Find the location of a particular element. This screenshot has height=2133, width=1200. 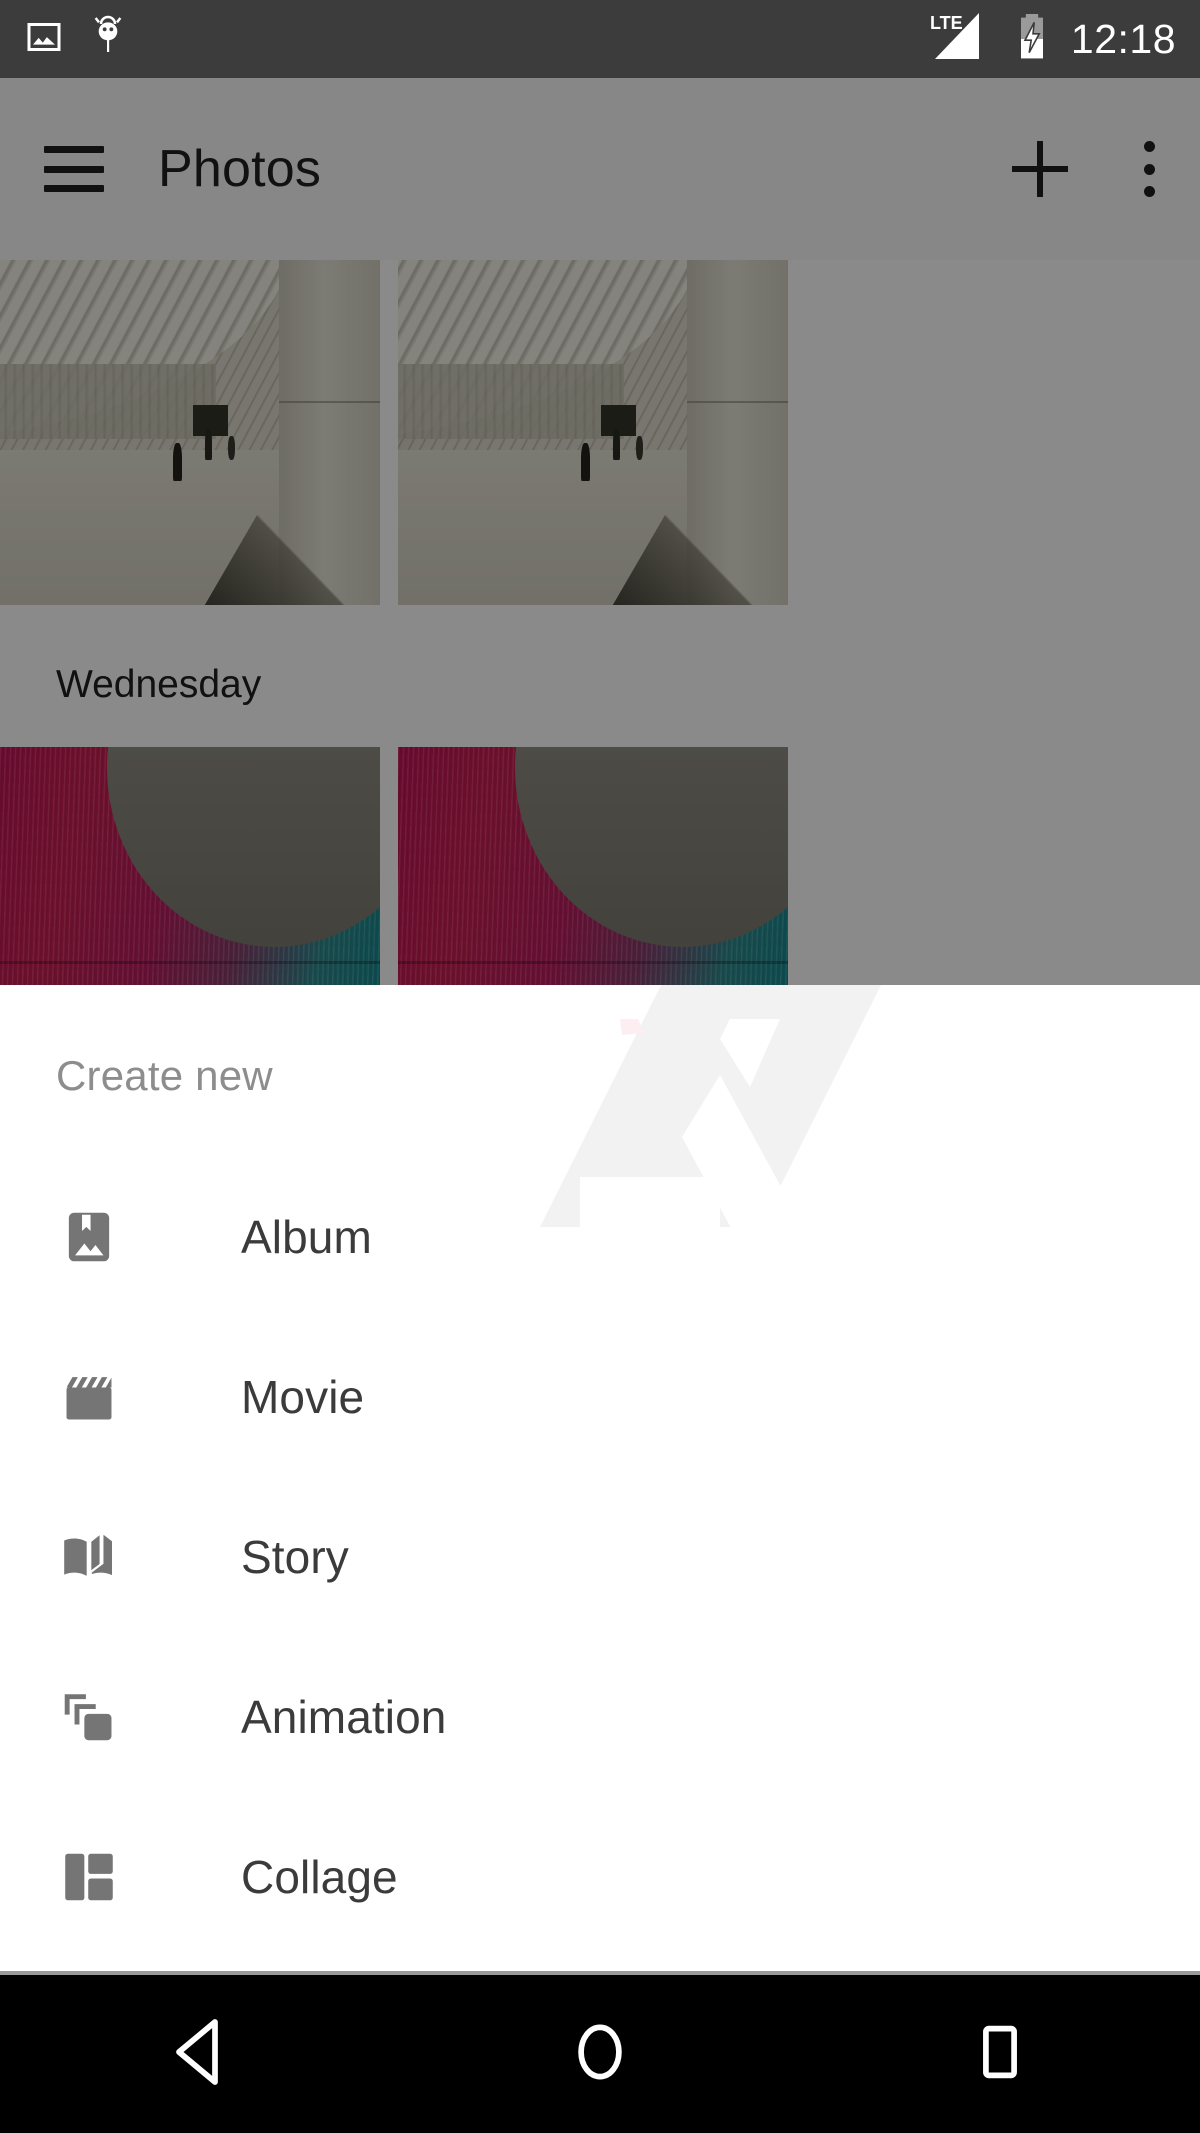

movie-clapperboard-icon is located at coordinates (89, 1397).